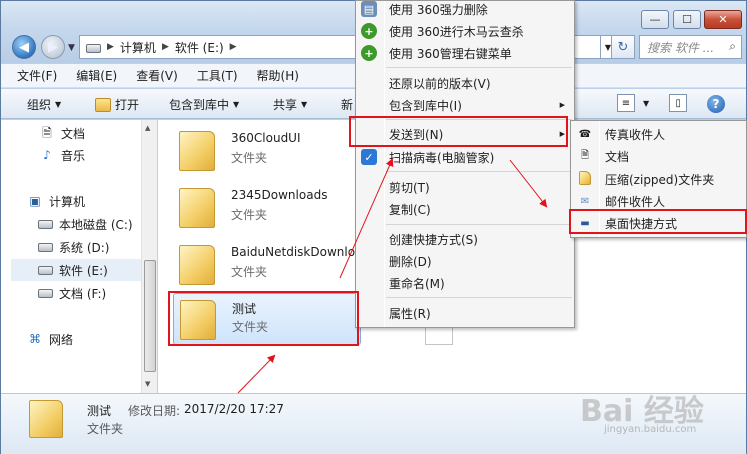  What do you see at coordinates (626, 103) in the screenshot?
I see `view-options-icon: ≡` at bounding box center [626, 103].